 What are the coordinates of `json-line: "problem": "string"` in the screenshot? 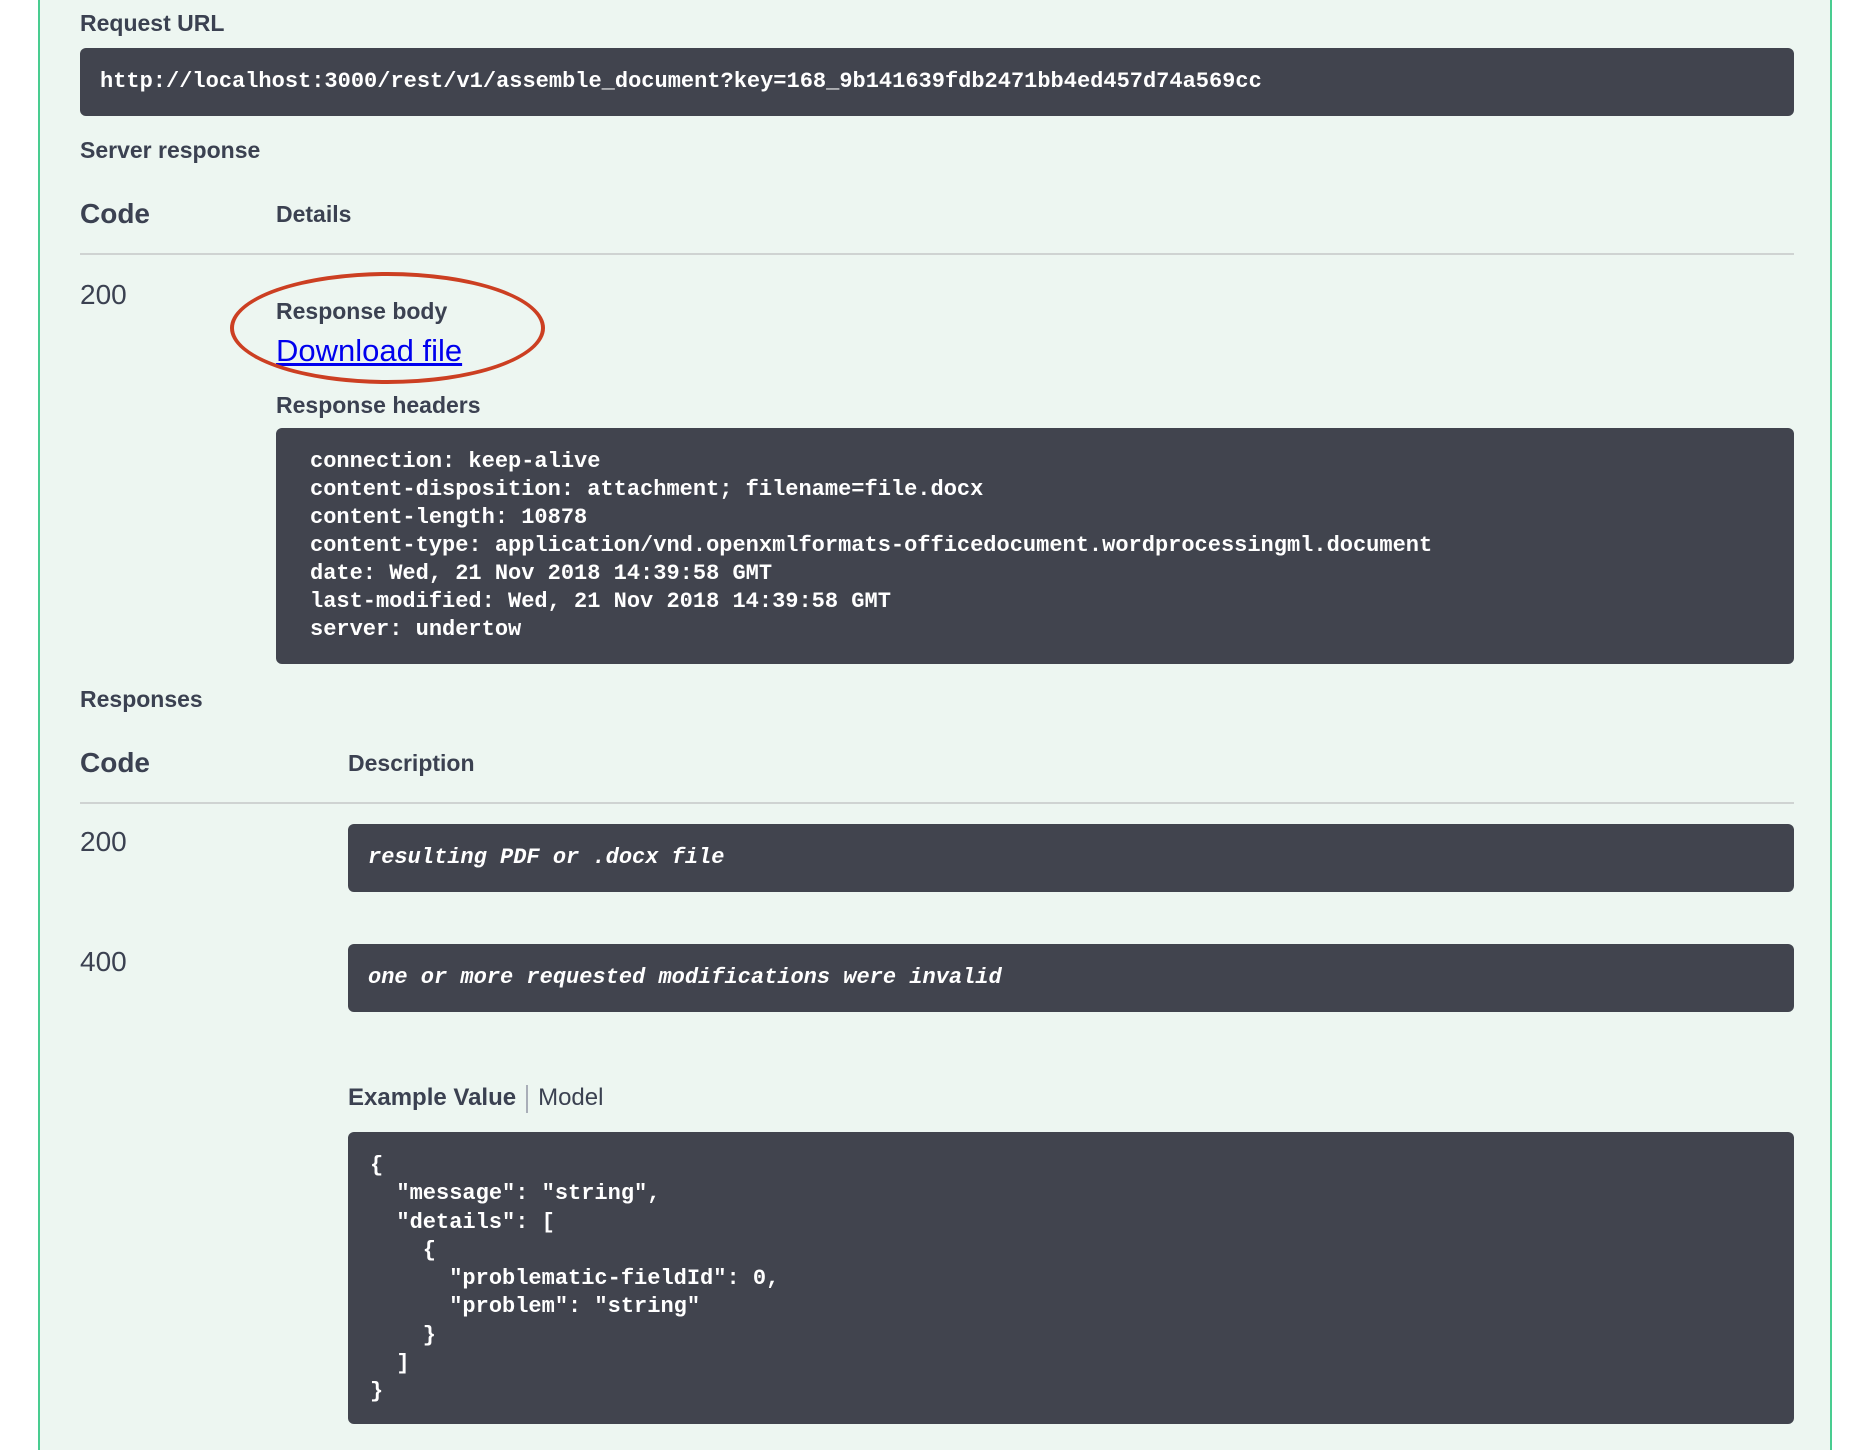 It's located at (535, 1307).